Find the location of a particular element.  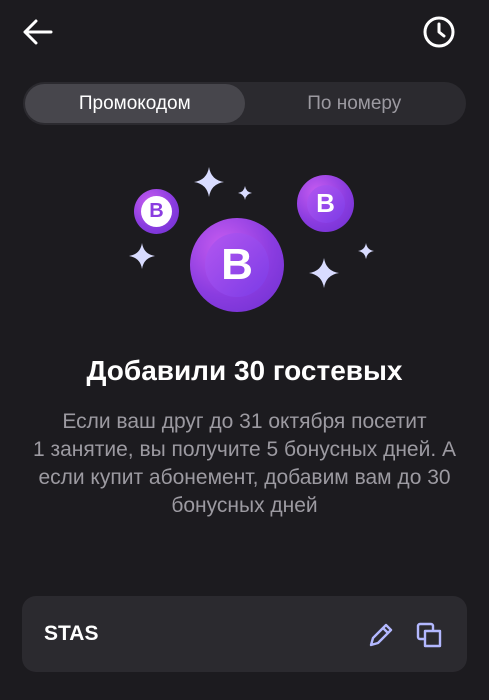

mode-switch: Промокодом По номеру is located at coordinates (244, 103).